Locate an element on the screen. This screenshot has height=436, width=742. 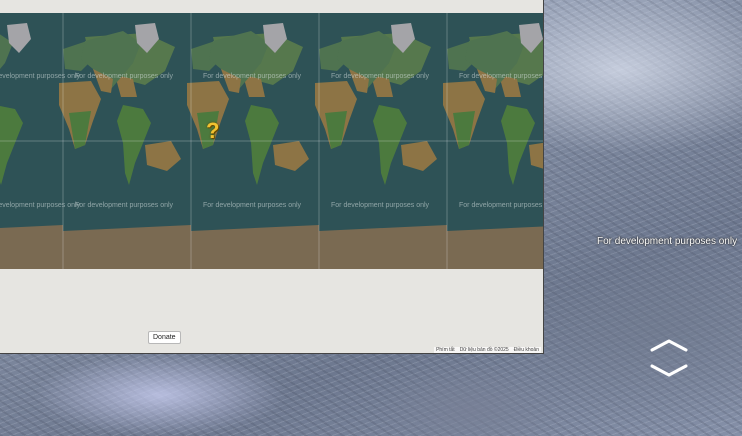
donate-button: Donate is located at coordinates (164, 337).